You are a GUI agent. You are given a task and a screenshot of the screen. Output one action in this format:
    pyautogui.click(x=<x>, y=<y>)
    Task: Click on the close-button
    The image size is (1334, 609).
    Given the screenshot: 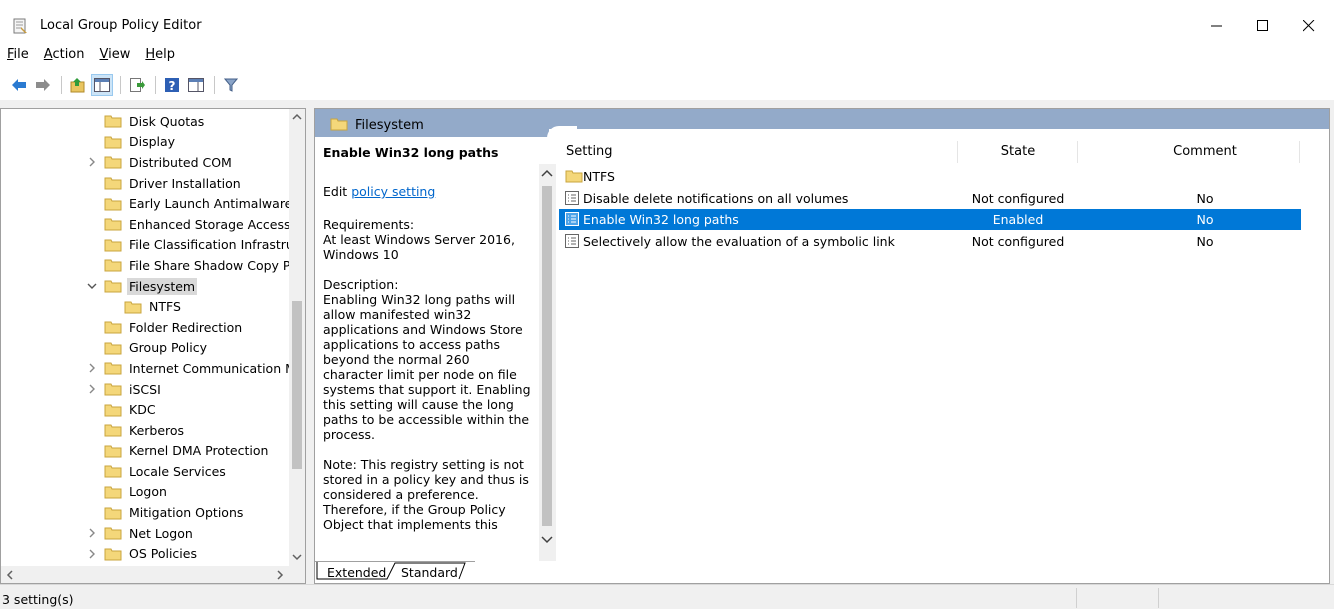 What is the action you would take?
    pyautogui.click(x=1309, y=26)
    